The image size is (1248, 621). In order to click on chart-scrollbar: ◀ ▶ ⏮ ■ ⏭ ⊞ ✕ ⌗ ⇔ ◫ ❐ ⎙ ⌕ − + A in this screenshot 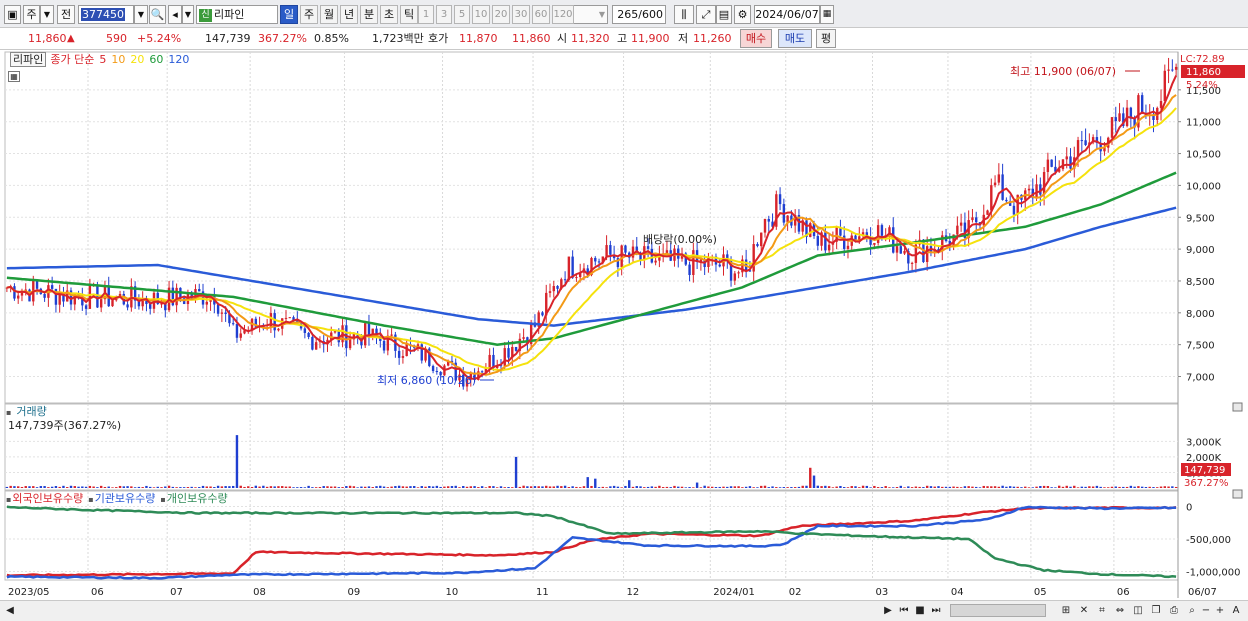, I will do `click(624, 610)`.